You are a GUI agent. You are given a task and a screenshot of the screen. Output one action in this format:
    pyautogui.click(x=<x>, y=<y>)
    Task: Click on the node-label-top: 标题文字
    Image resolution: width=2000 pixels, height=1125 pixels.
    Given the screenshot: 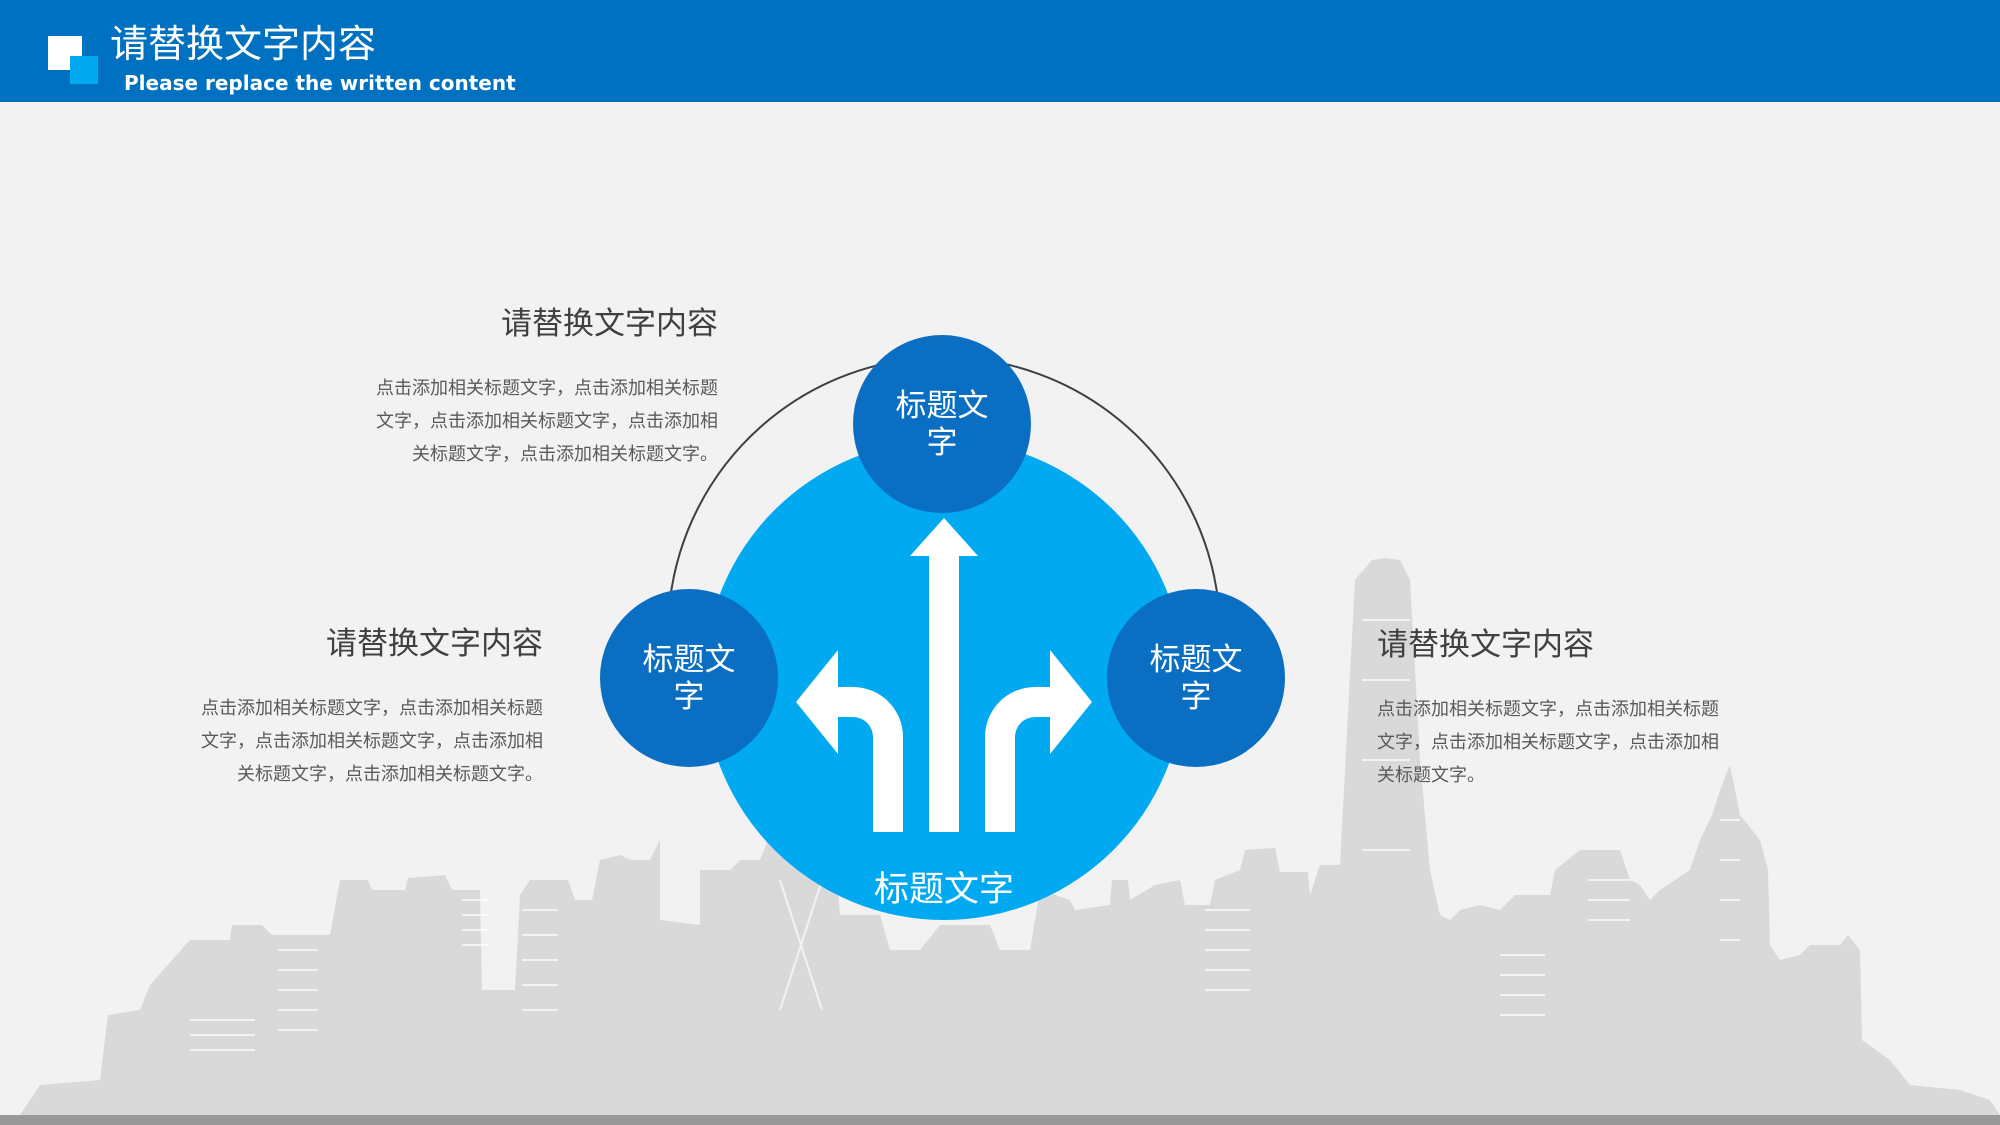 What is the action you would take?
    pyautogui.click(x=942, y=424)
    